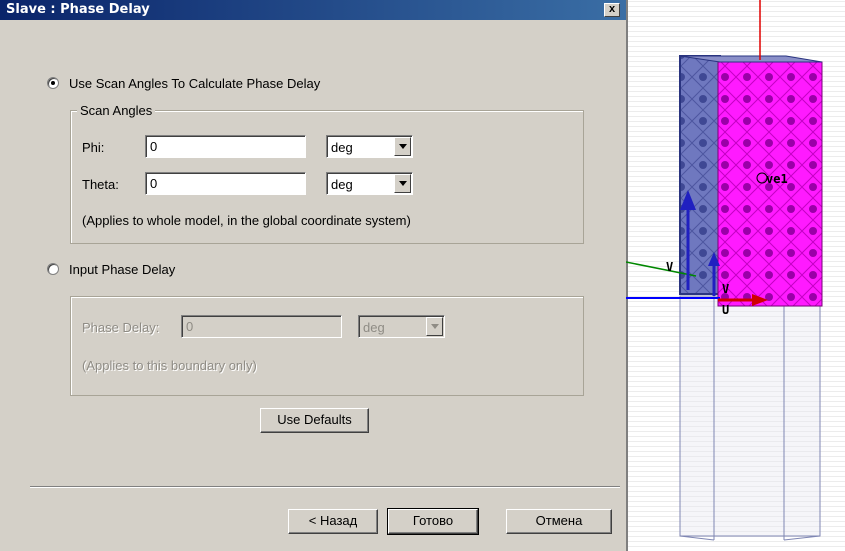 This screenshot has width=845, height=551. I want to click on input-phase-group, so click(327, 346).